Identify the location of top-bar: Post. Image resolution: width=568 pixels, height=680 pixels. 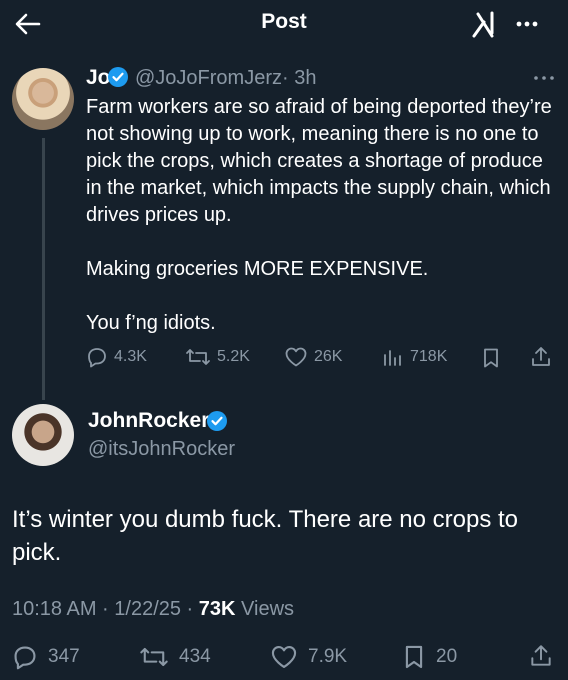
(284, 24).